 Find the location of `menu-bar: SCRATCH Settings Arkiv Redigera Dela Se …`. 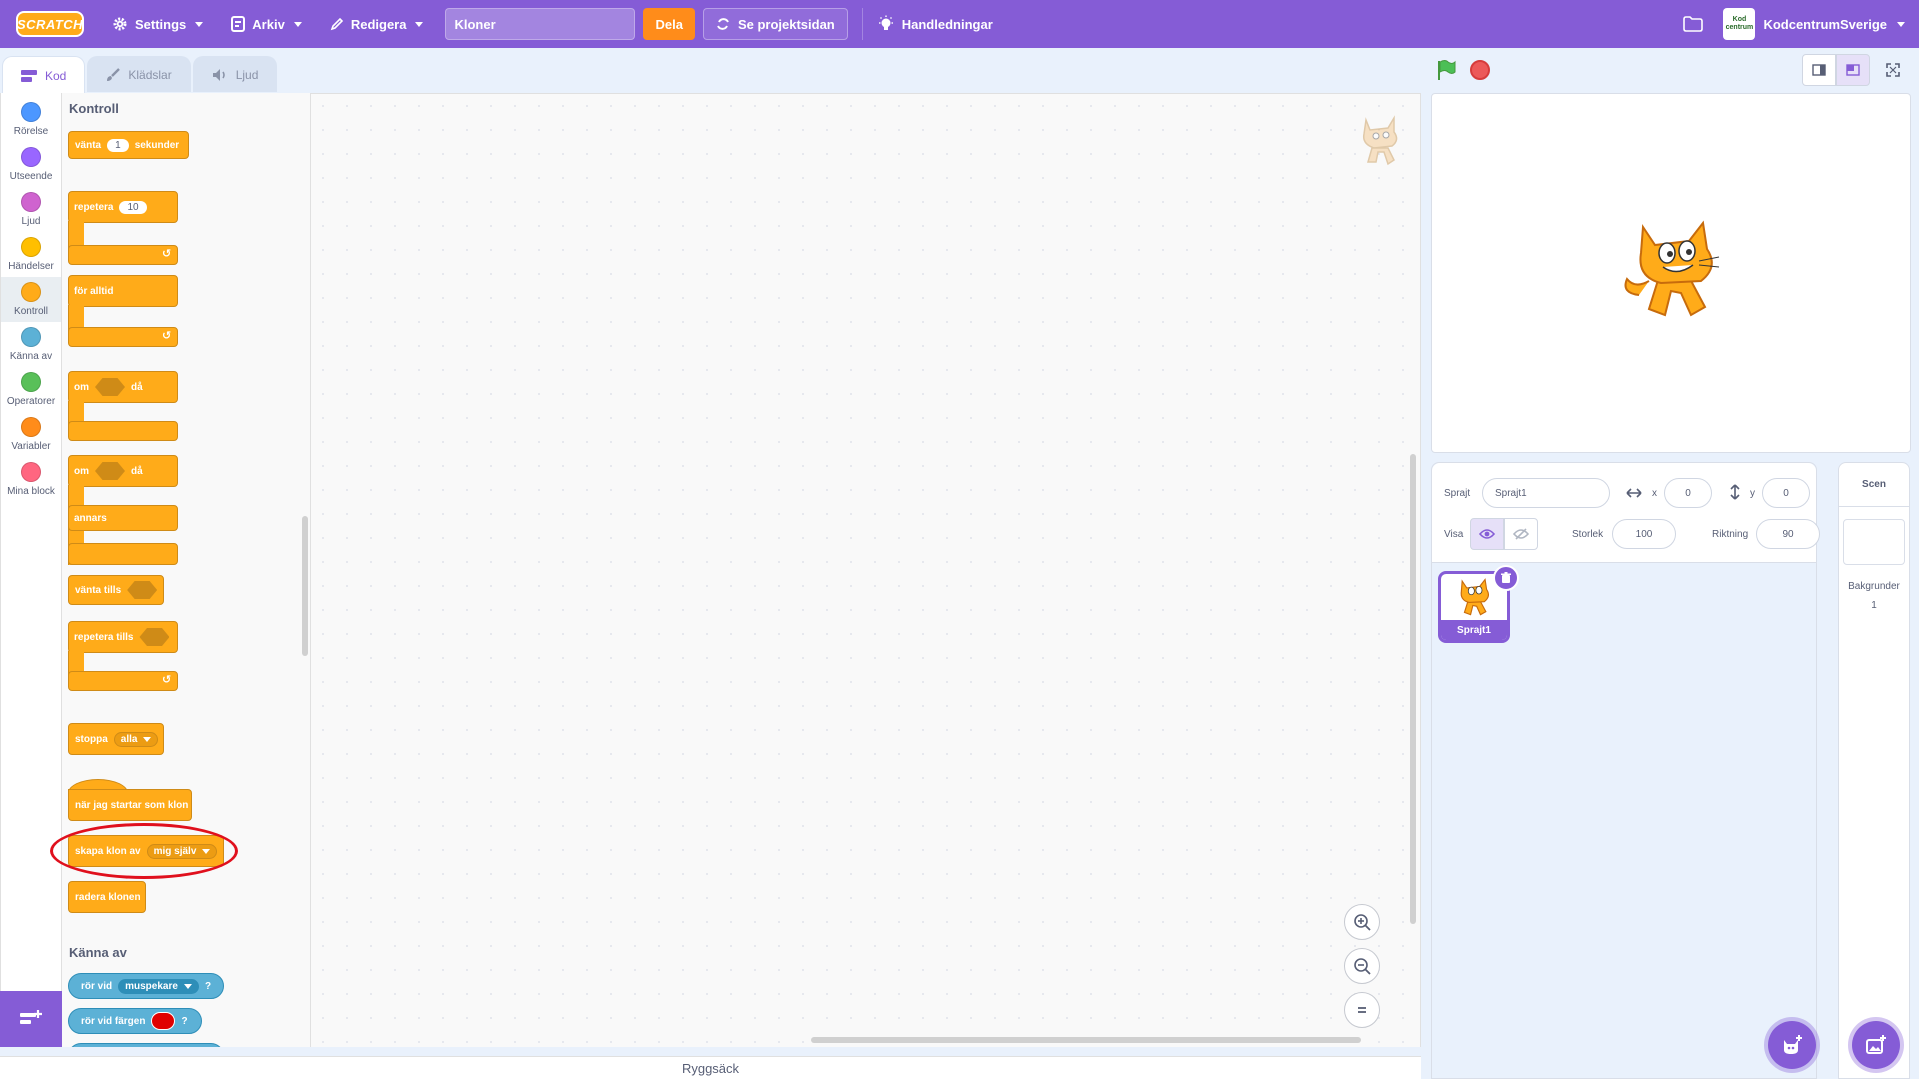

menu-bar: SCRATCH Settings Arkiv Redigera Dela Se … is located at coordinates (959, 24).